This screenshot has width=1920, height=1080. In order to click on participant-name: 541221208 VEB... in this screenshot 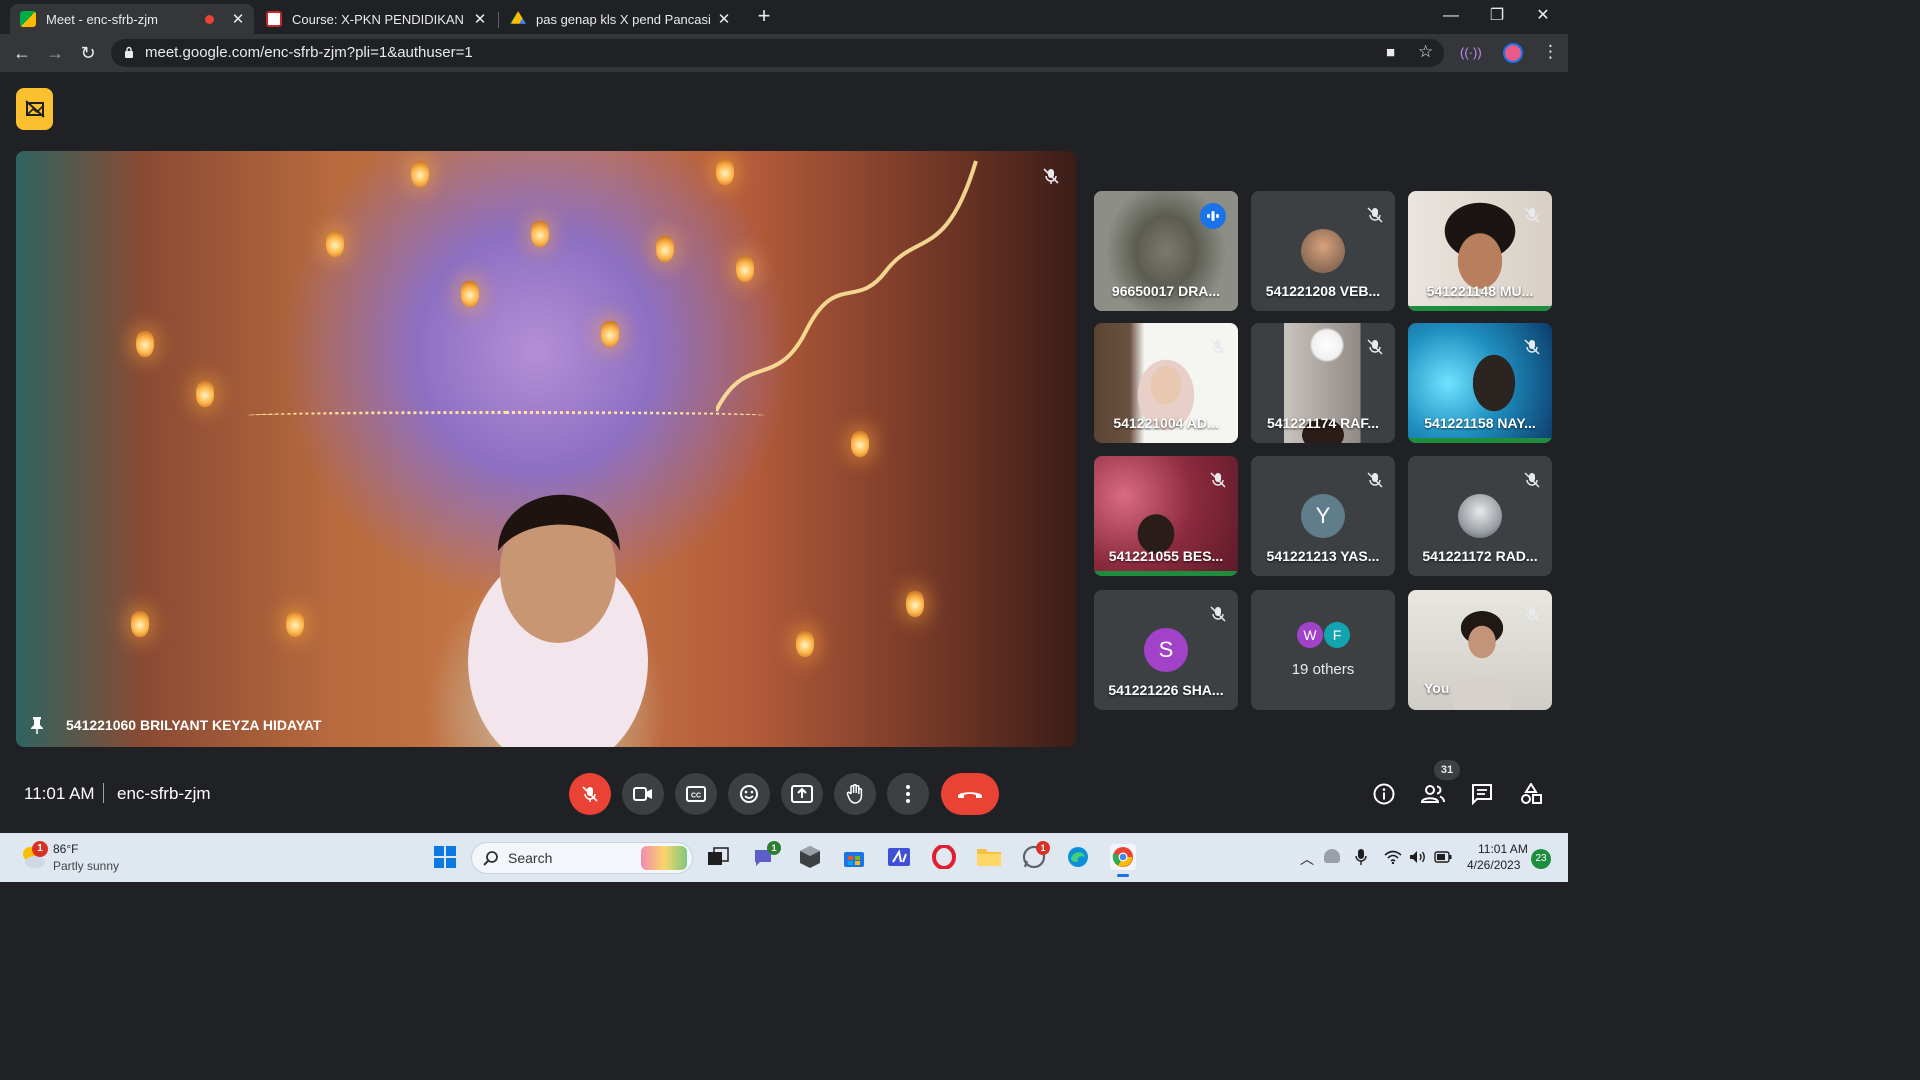, I will do `click(1323, 291)`.